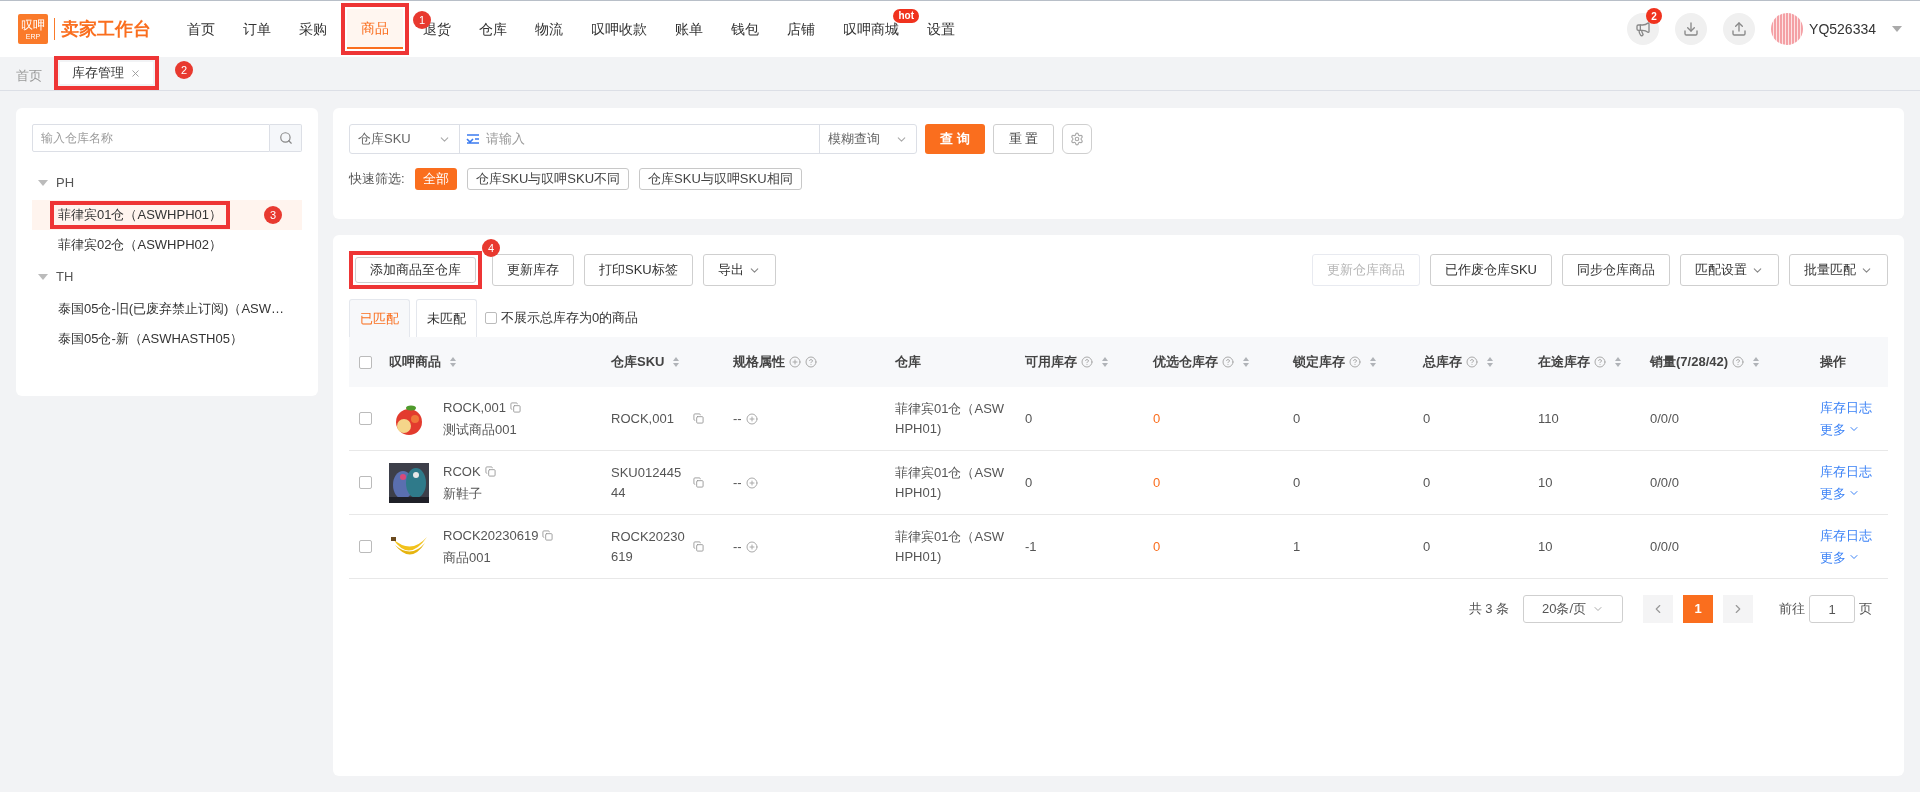 Image resolution: width=1920 pixels, height=792 pixels. Describe the element at coordinates (106, 29) in the screenshot. I see `app-title: 卖家工作台` at that location.